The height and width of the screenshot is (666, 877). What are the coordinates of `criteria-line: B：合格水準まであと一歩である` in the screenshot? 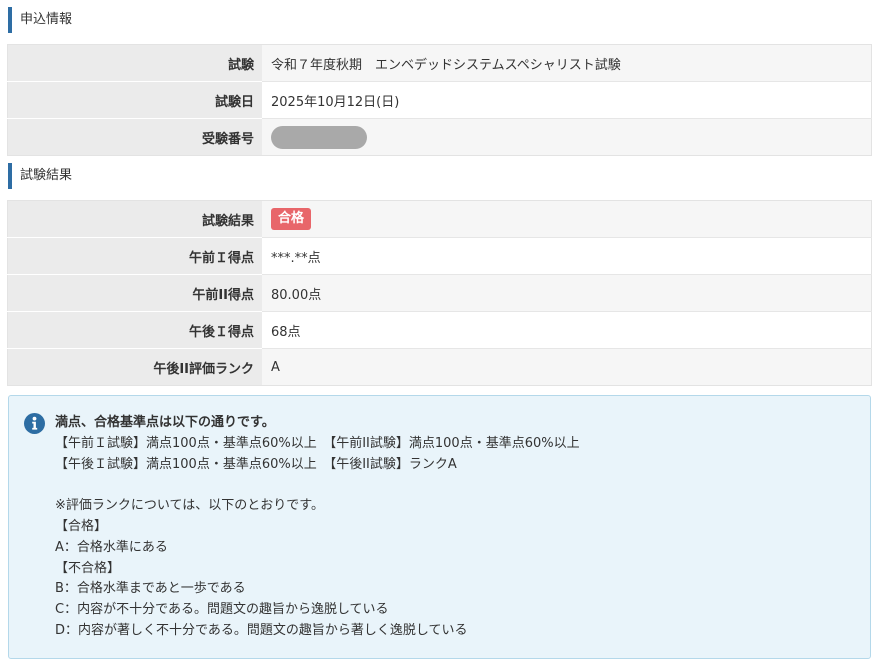 It's located at (150, 589).